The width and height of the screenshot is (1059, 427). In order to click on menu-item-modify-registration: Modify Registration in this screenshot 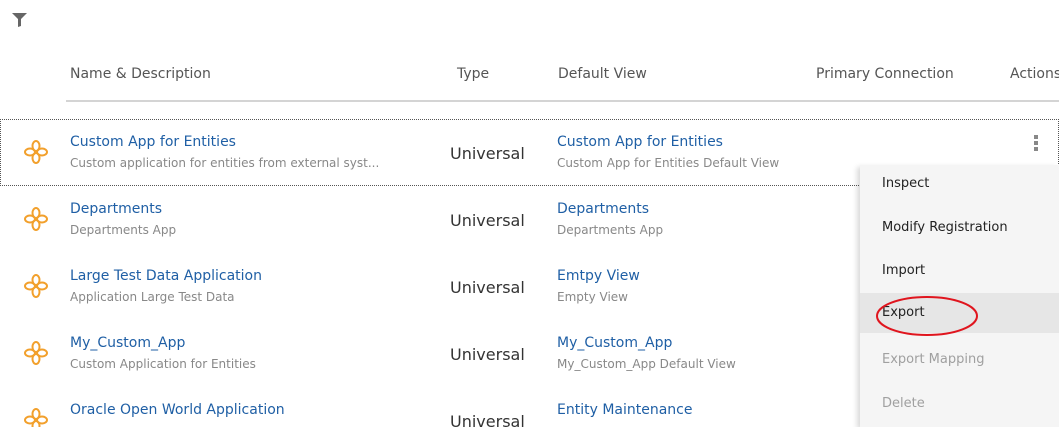, I will do `click(945, 227)`.